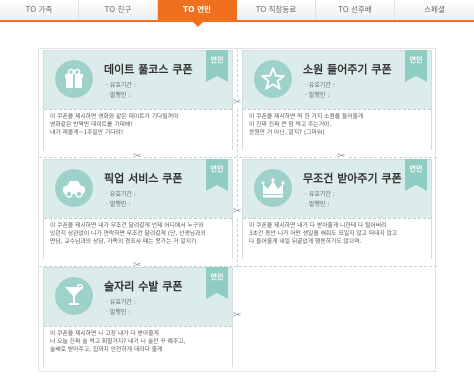 Image resolution: width=474 pixels, height=382 pixels. What do you see at coordinates (74, 188) in the screenshot?
I see `car-icon` at bounding box center [74, 188].